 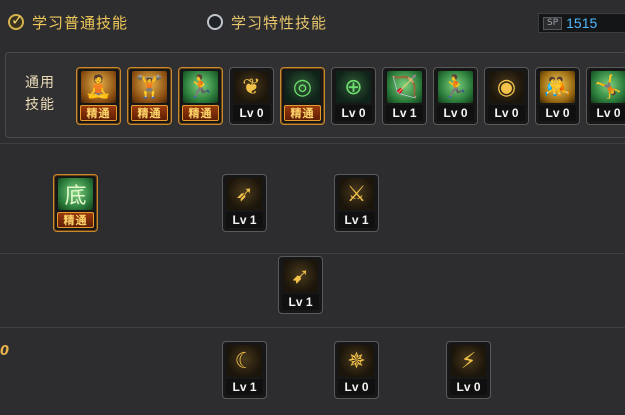 What do you see at coordinates (80, 22) in the screenshot?
I see `tab-label: 学习普通技能` at bounding box center [80, 22].